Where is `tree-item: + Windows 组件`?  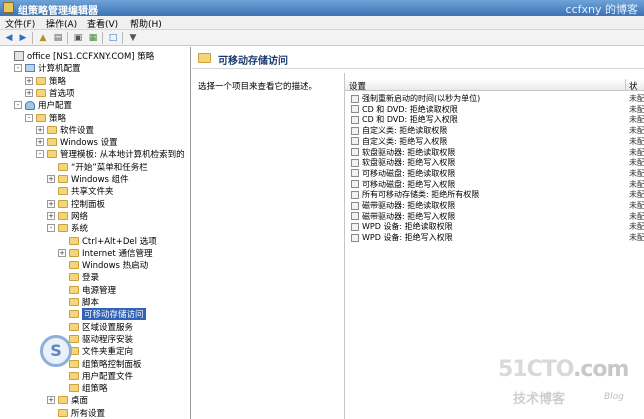 tree-item: + Windows 组件 is located at coordinates (88, 179).